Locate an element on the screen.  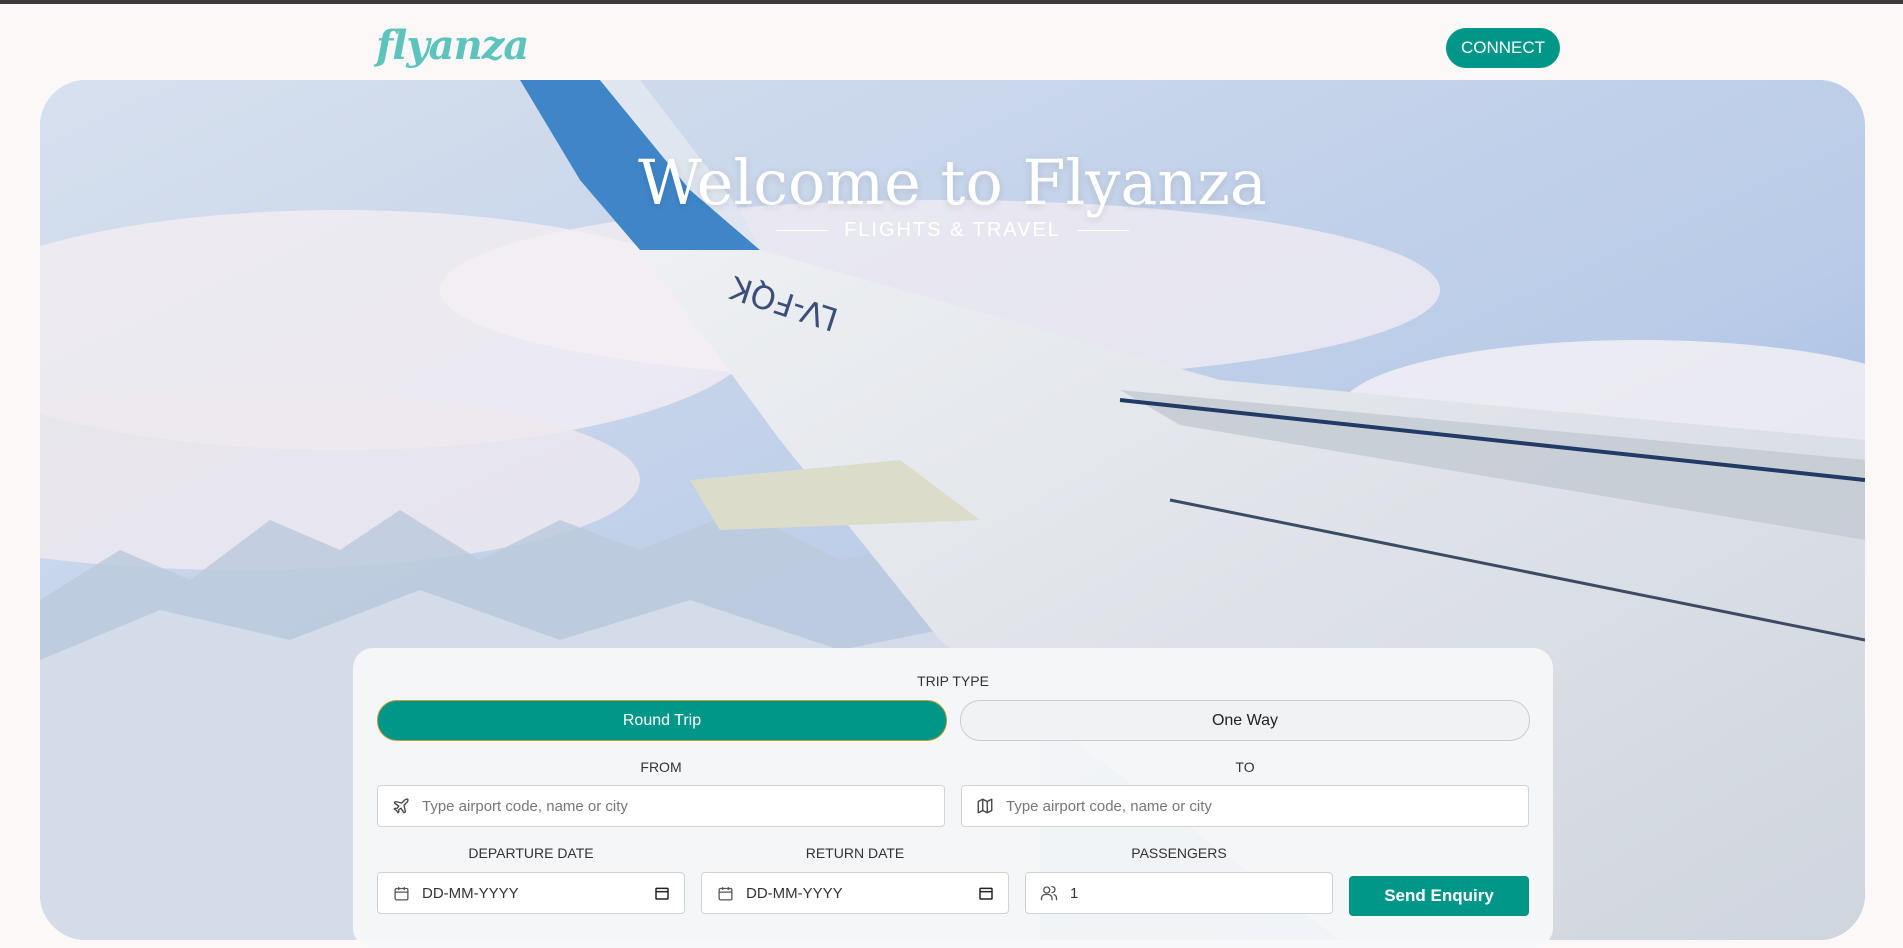
from-placeholder: Type airport code, name or city is located at coordinates (525, 806).